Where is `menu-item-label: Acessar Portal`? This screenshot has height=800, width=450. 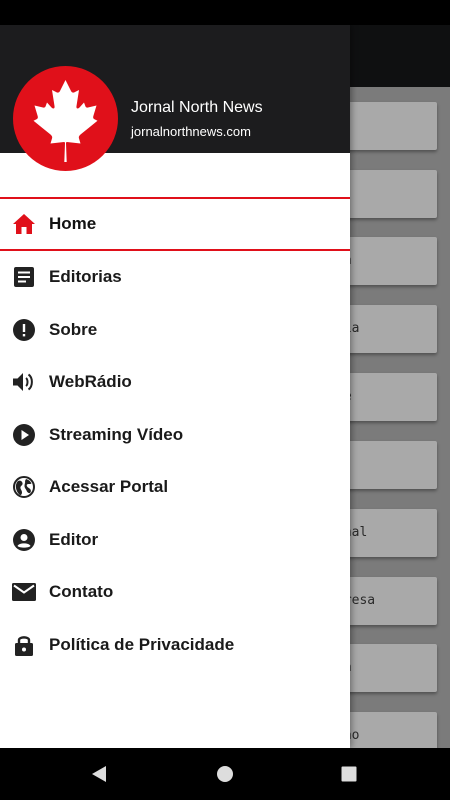 menu-item-label: Acessar Portal is located at coordinates (109, 487).